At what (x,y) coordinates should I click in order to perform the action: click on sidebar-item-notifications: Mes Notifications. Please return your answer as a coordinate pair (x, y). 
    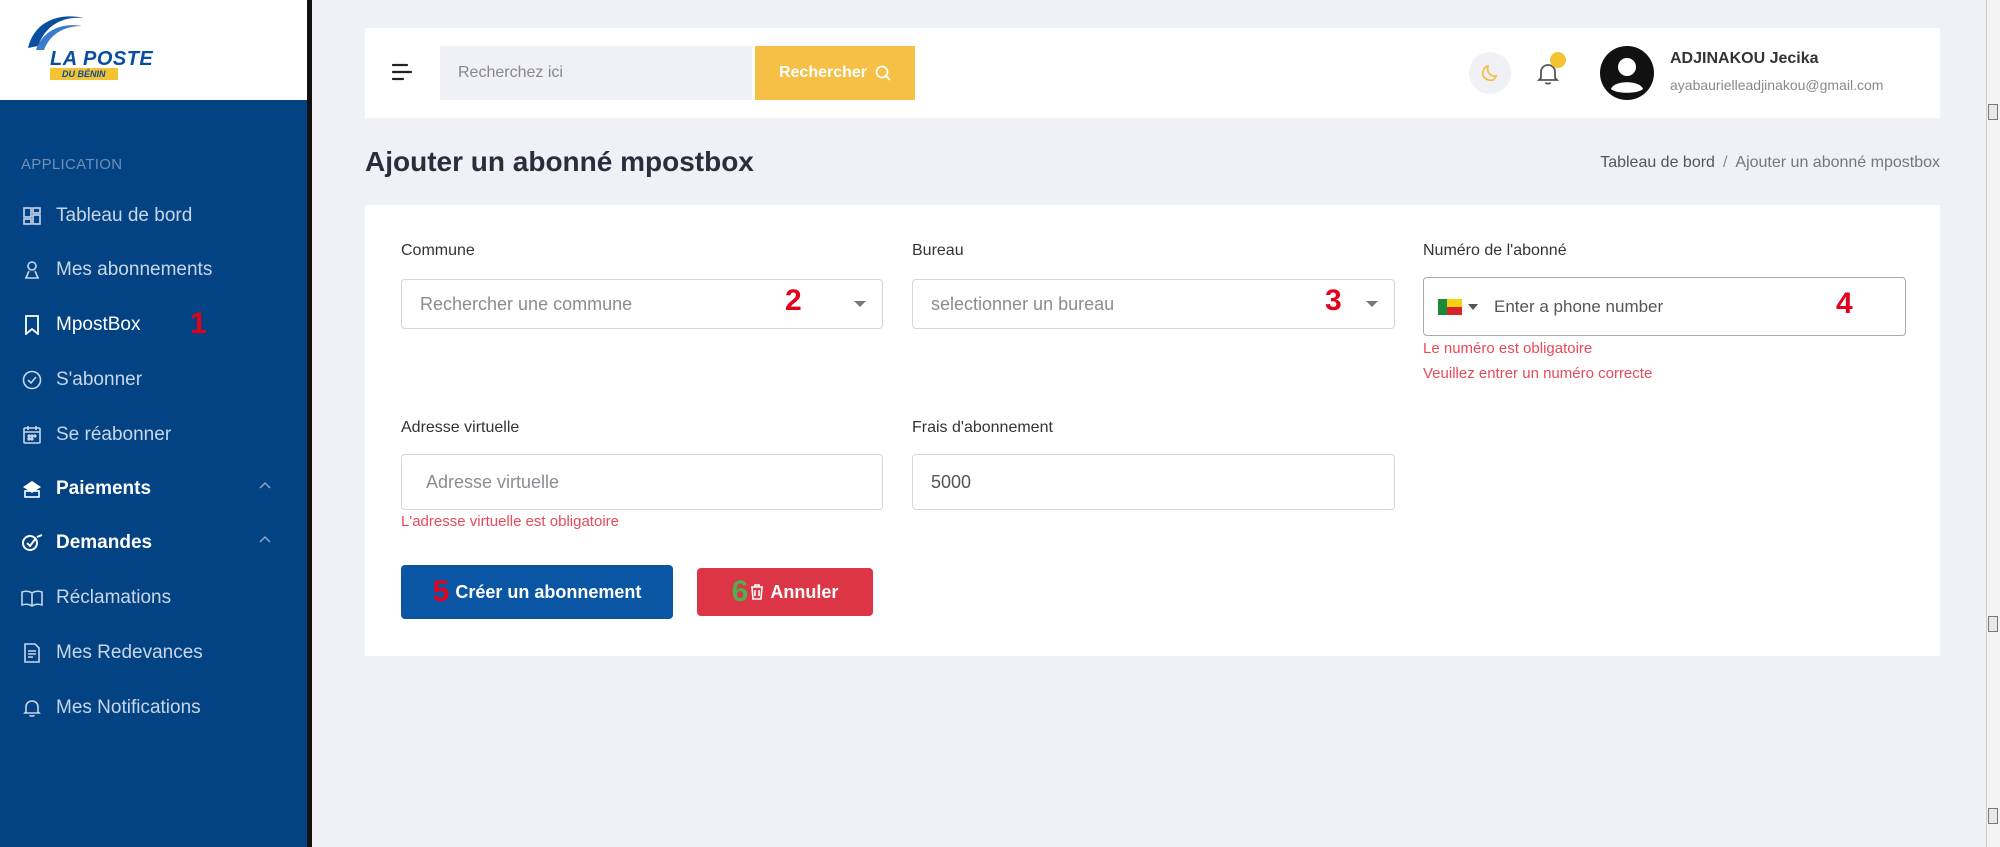
    Looking at the image, I should click on (153, 708).